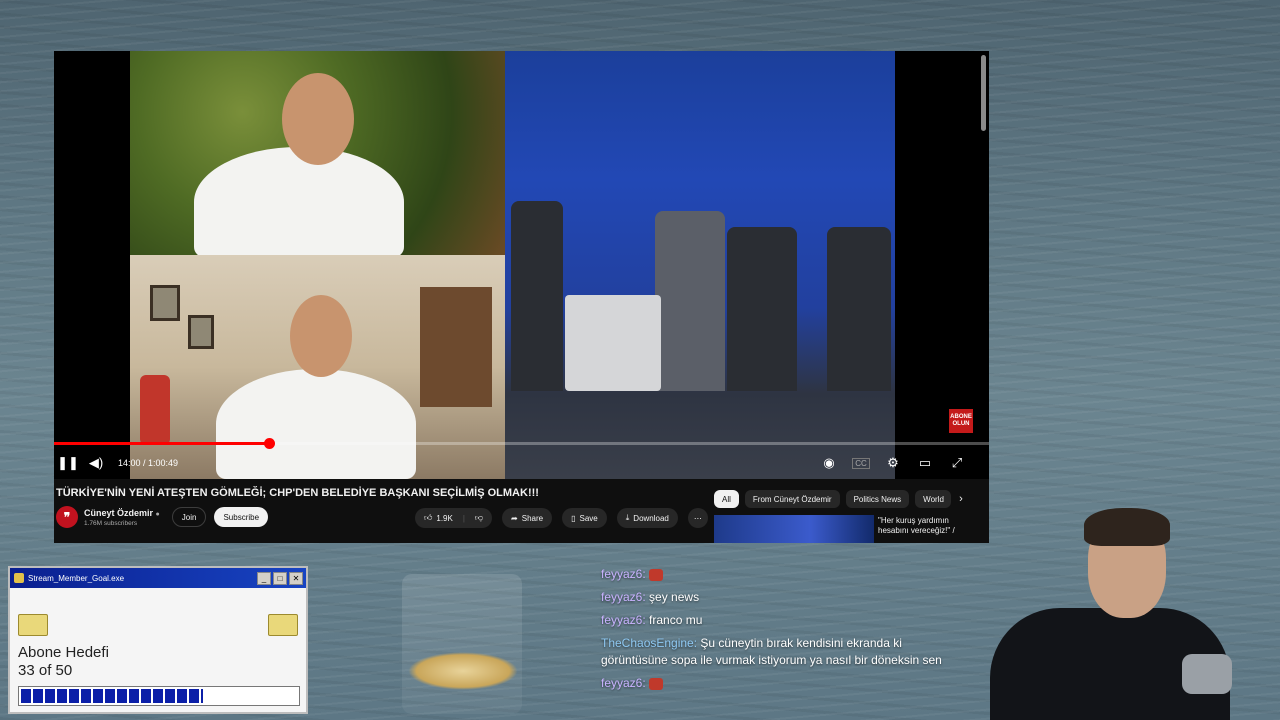 The width and height of the screenshot is (1280, 720). I want to click on captions-icon: CC, so click(861, 463).